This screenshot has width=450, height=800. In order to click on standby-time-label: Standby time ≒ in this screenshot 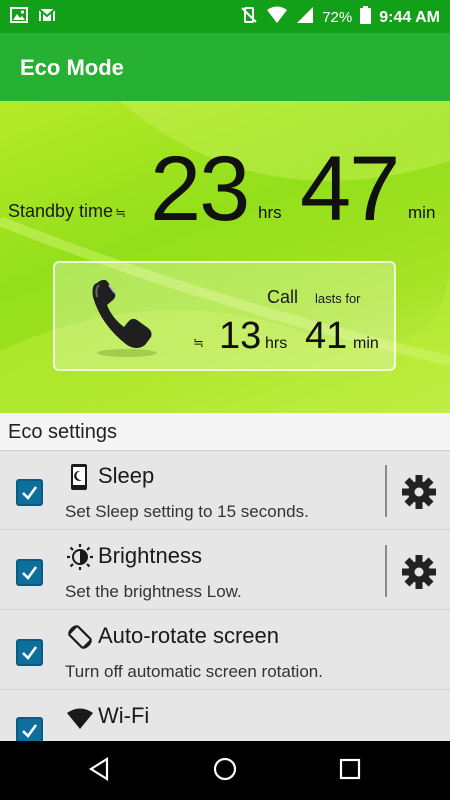, I will do `click(67, 211)`.